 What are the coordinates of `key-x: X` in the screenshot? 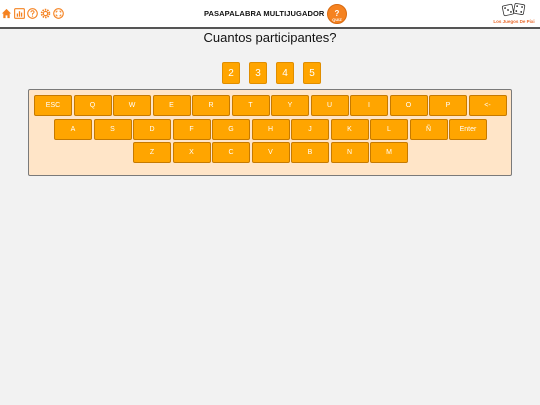 It's located at (191, 152).